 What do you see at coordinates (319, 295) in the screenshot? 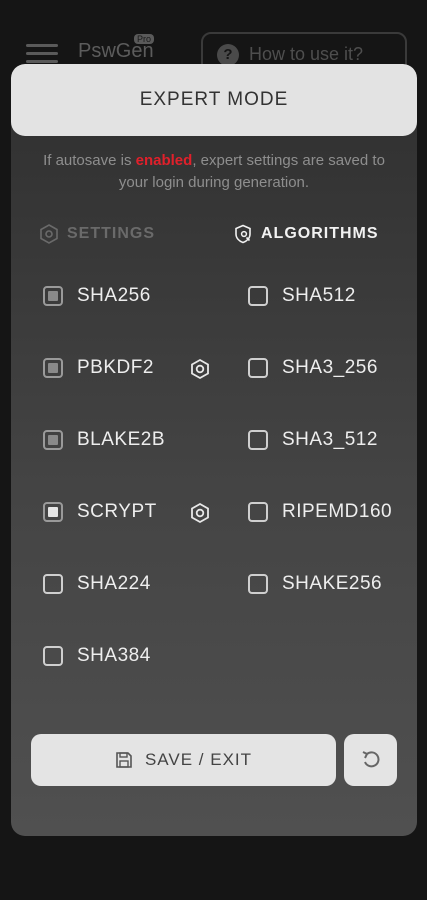
I see `algo-label: SHA512` at bounding box center [319, 295].